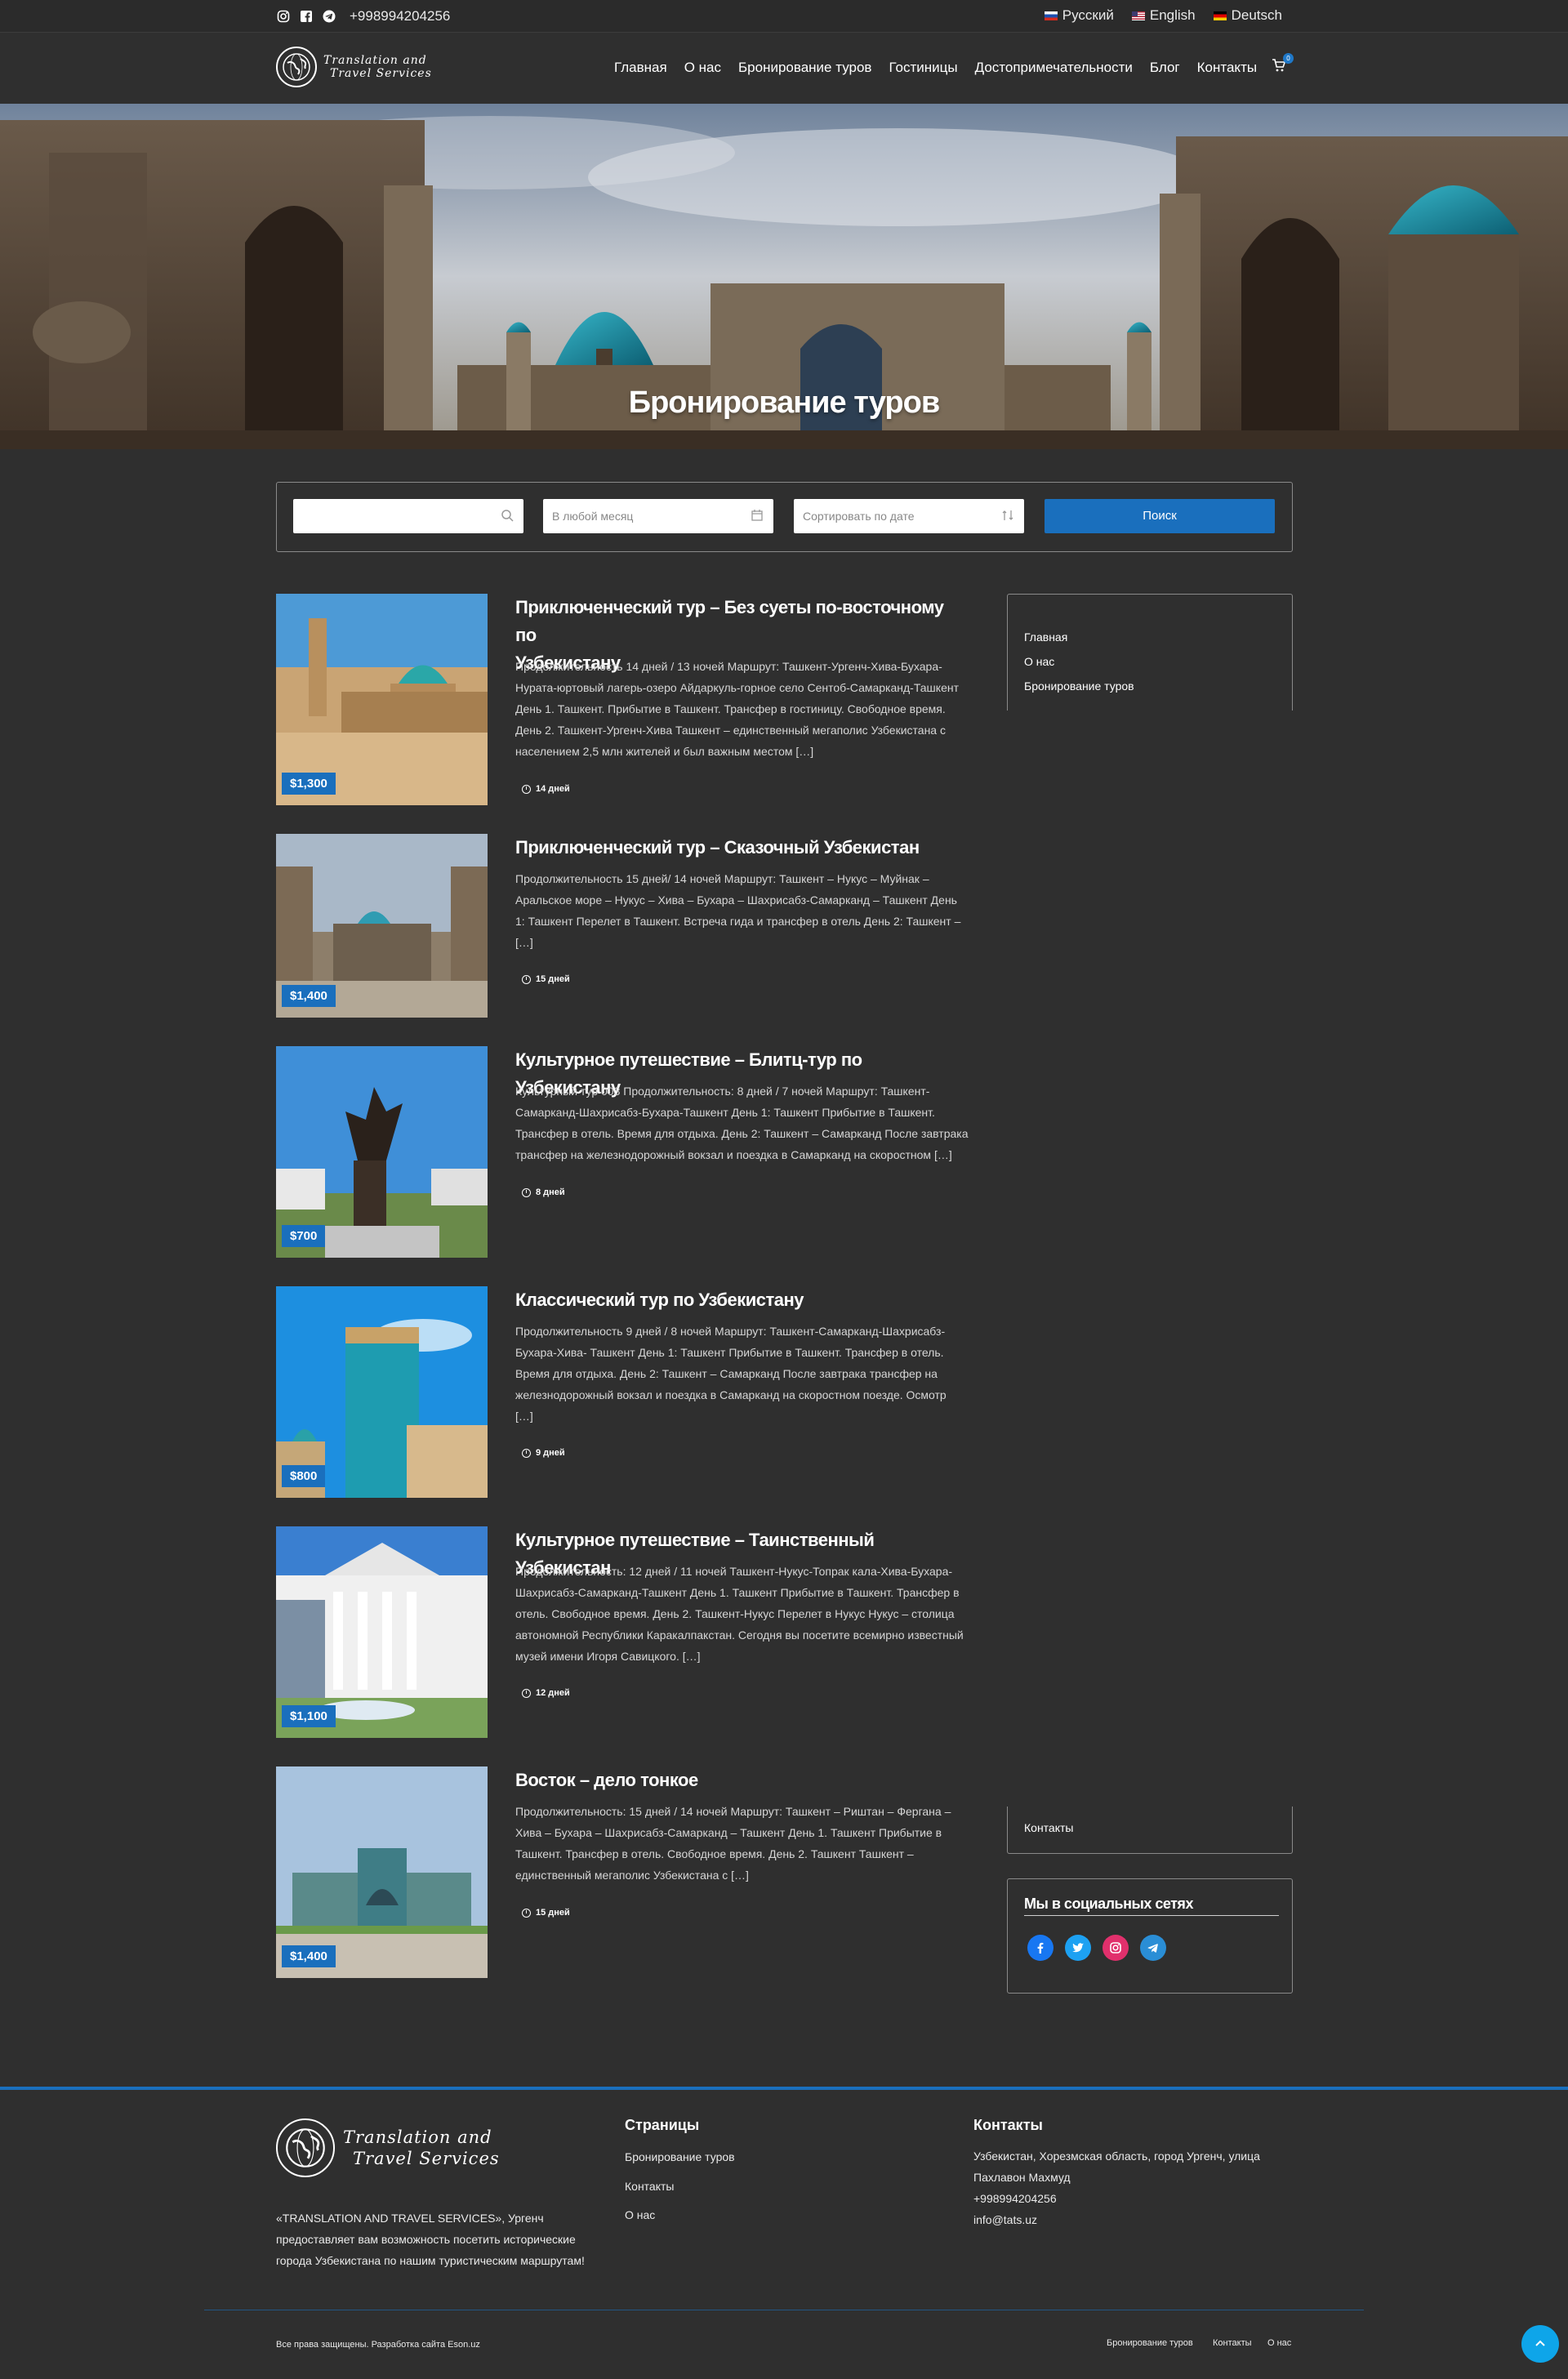 Image resolution: width=1568 pixels, height=2379 pixels. Describe the element at coordinates (388, 2147) in the screenshot. I see `footer-logo: Translation and Travel Services` at that location.